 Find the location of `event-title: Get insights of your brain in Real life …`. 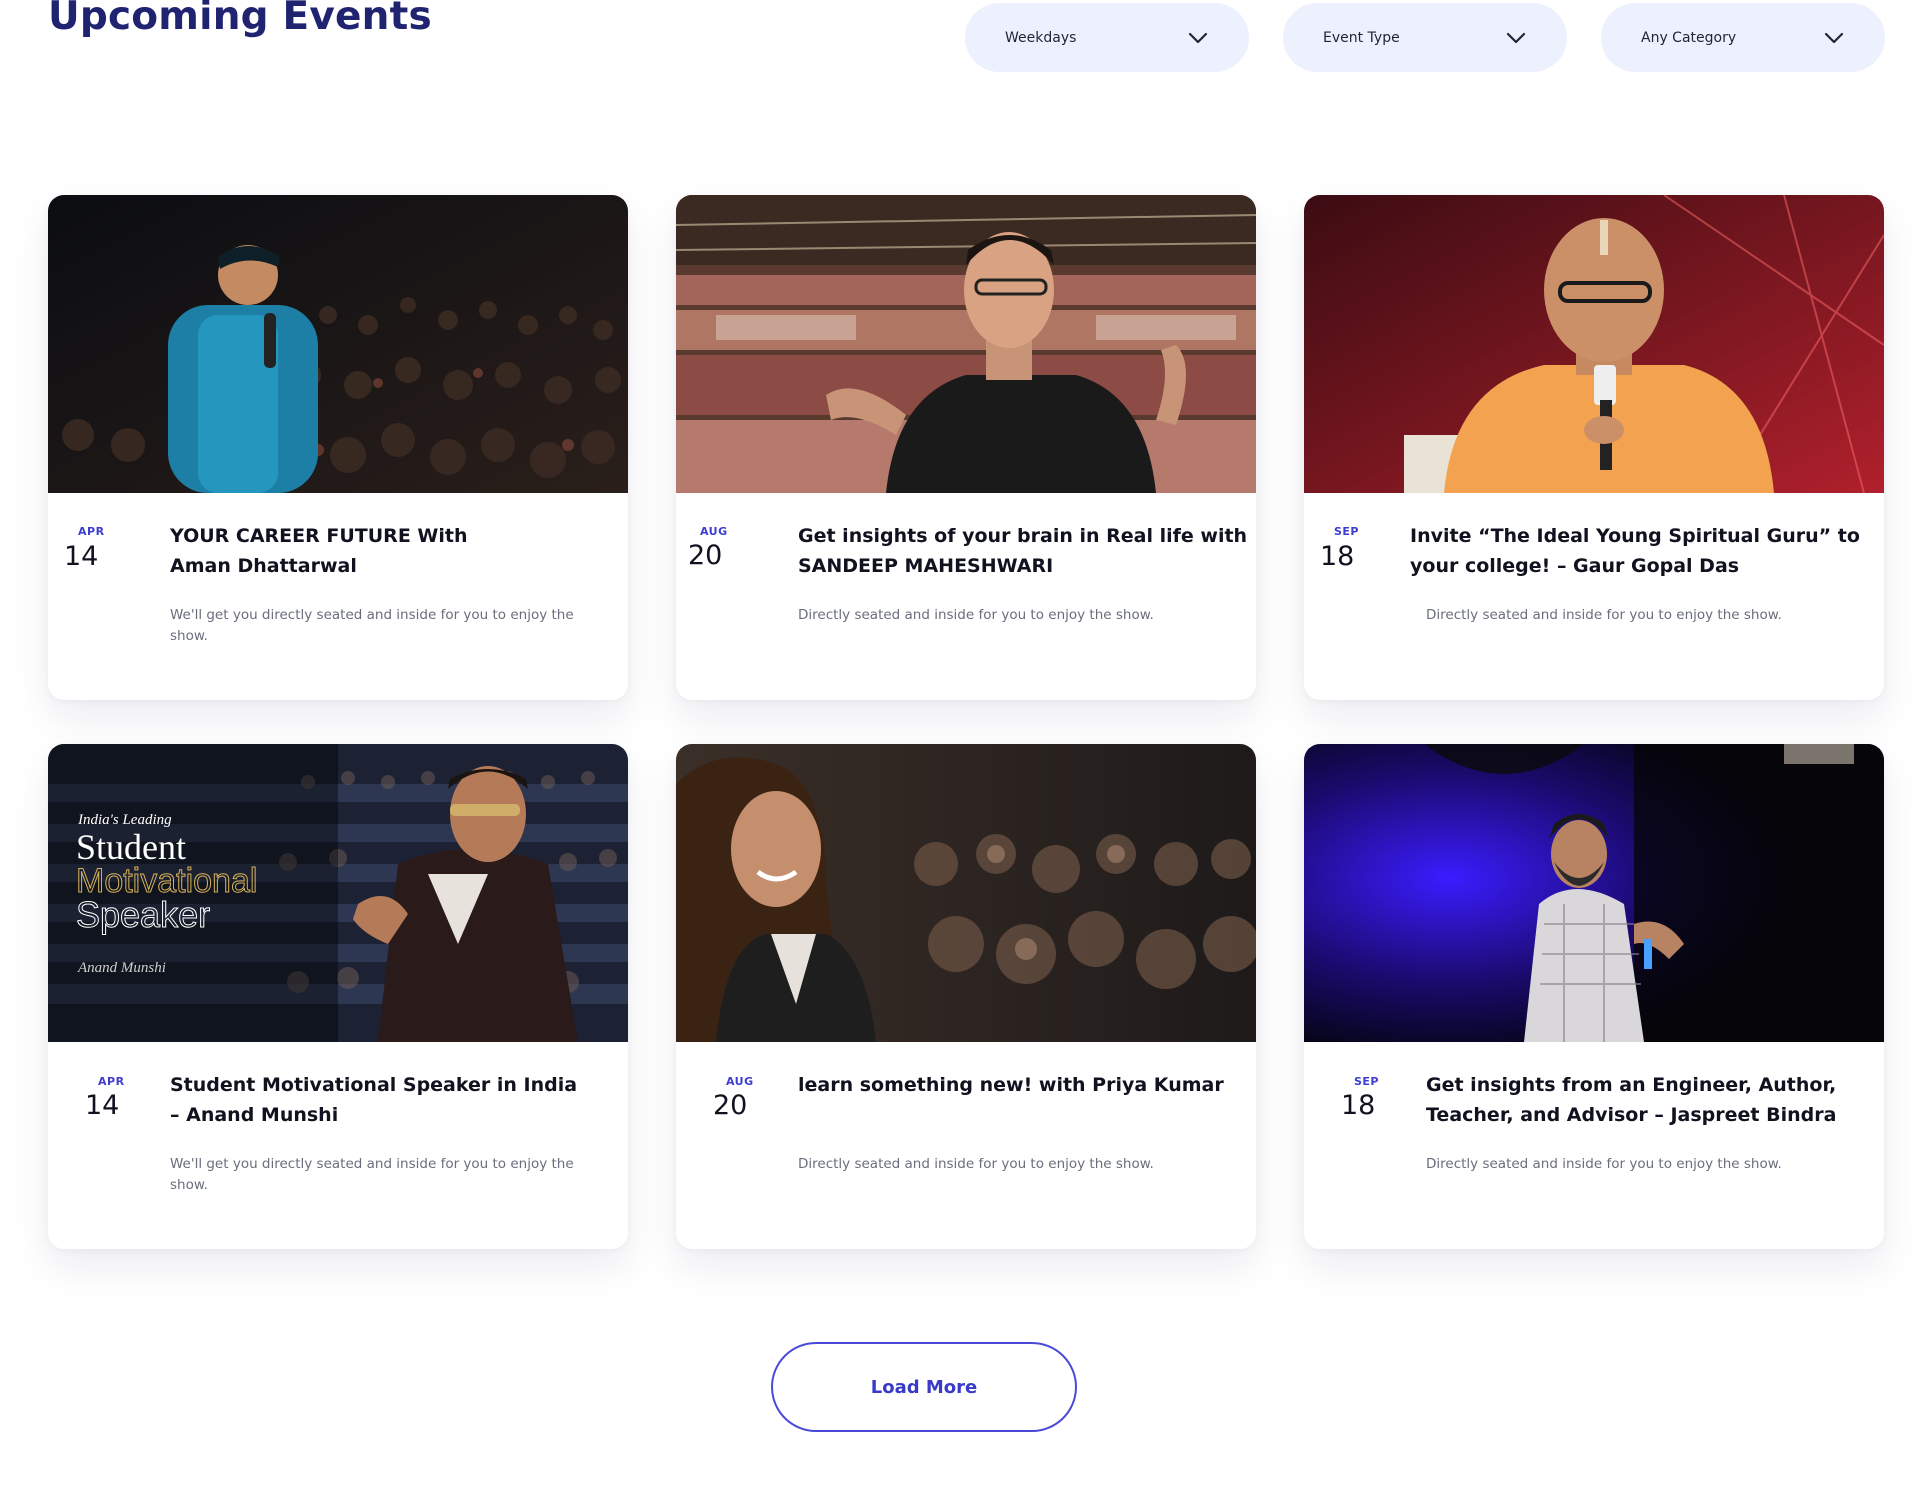

event-title: Get insights of your brain in Real life … is located at coordinates (1022, 551).